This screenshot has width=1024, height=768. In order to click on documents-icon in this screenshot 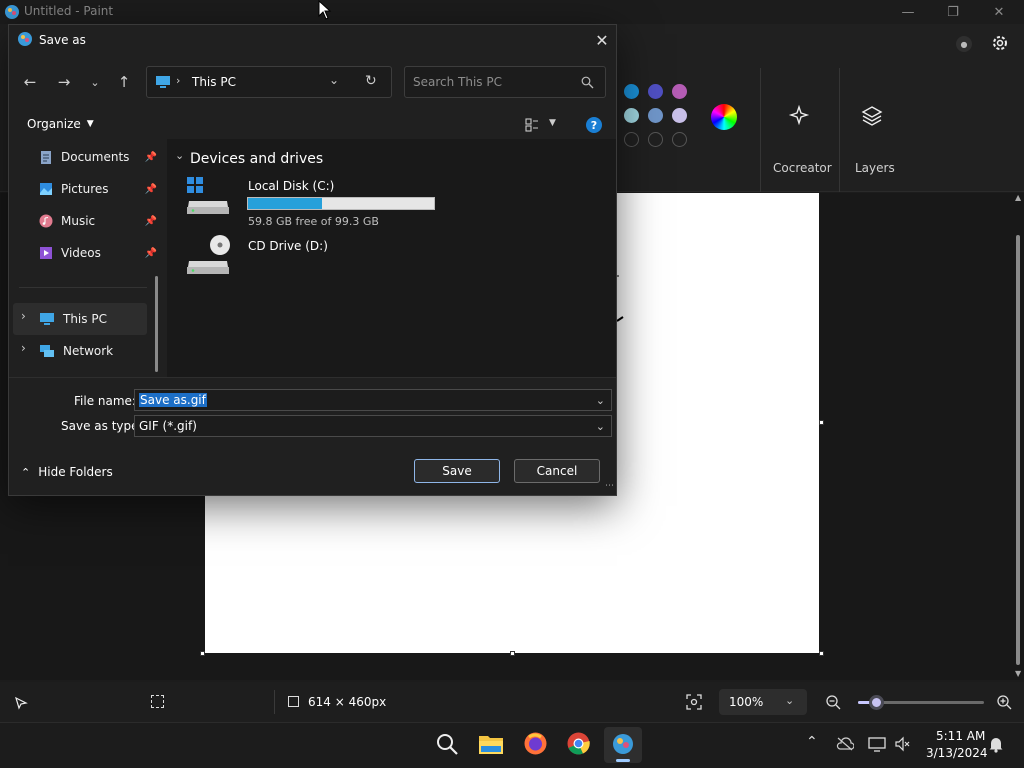, I will do `click(46, 157)`.